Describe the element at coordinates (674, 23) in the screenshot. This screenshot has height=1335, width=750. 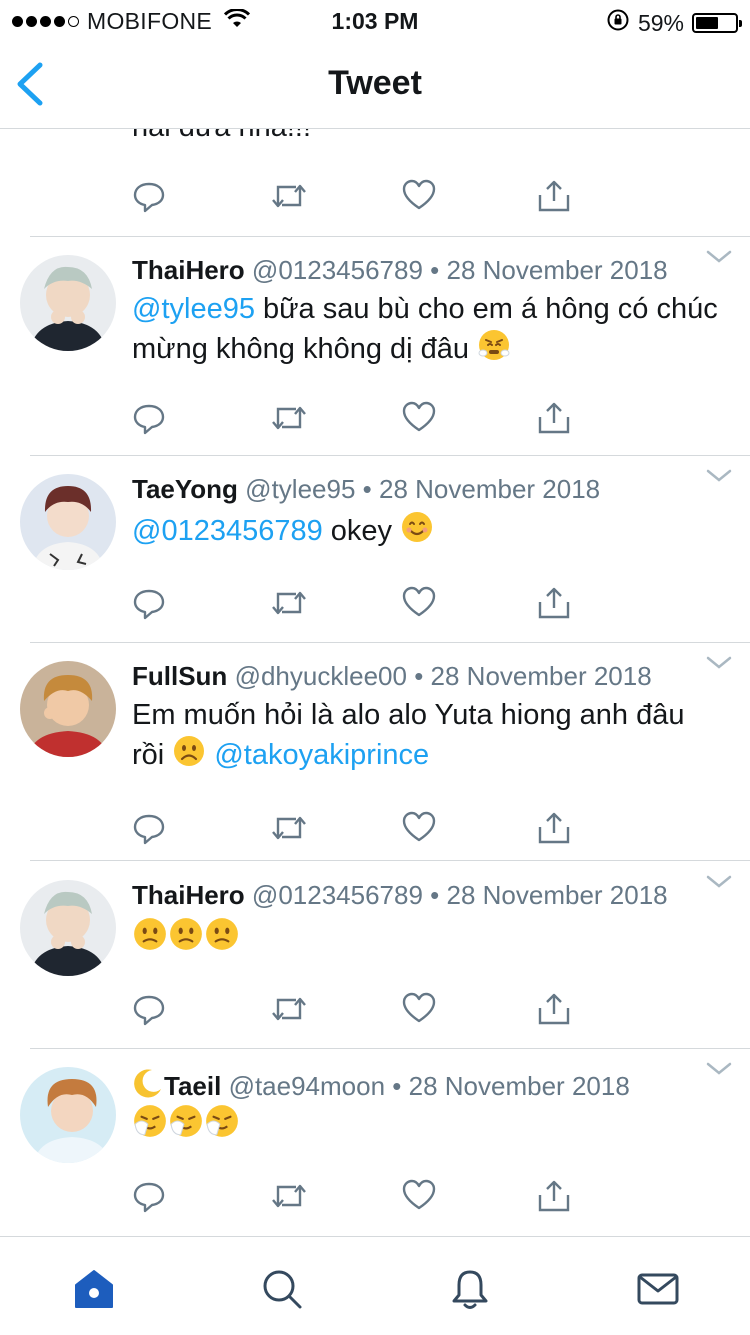
I see `status-right: 59%` at that location.